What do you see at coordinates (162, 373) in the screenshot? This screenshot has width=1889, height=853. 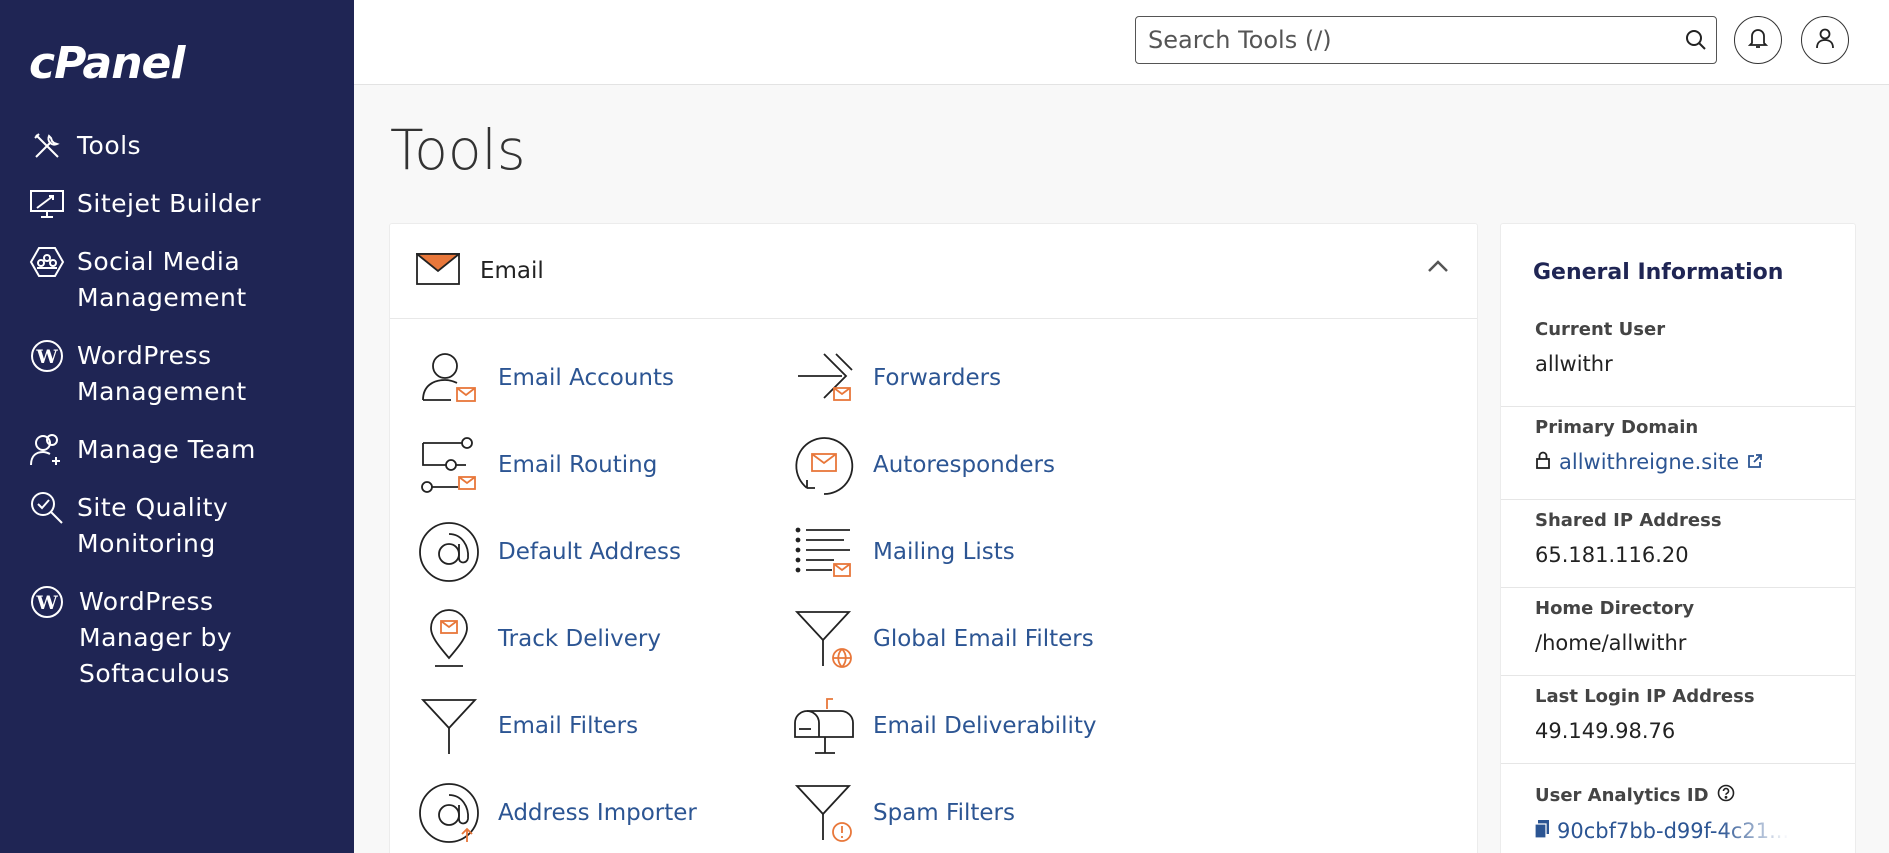 I see `sidebar-item-label: WordPress Management` at bounding box center [162, 373].